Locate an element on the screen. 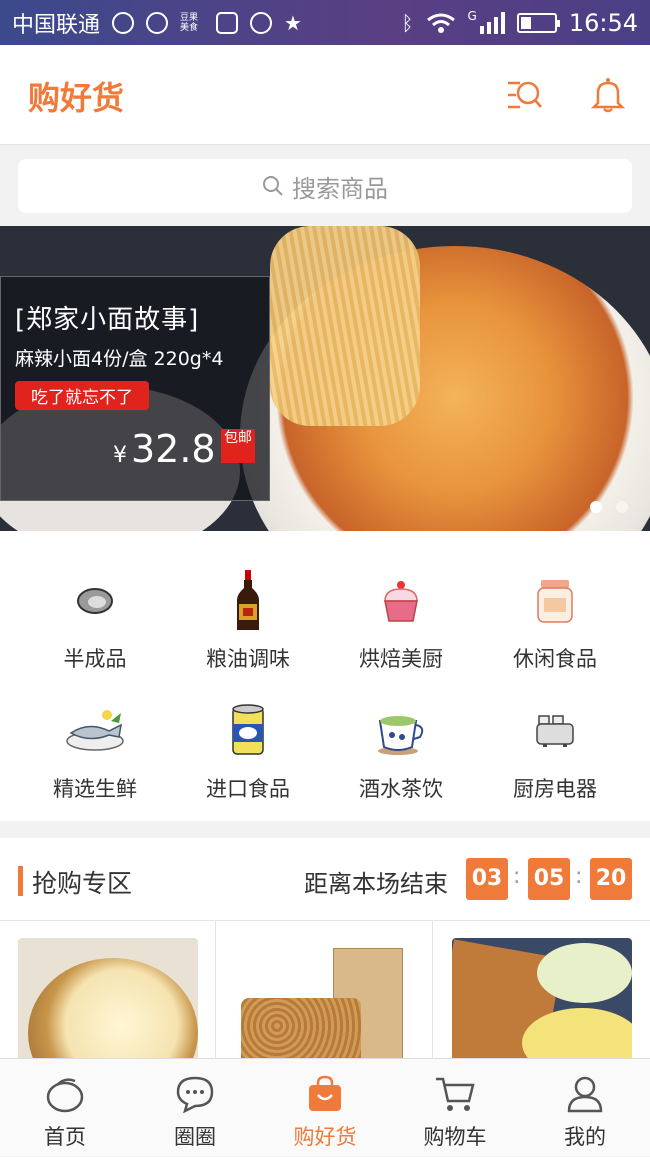 The image size is (650, 1157). home-icon is located at coordinates (65, 1095).